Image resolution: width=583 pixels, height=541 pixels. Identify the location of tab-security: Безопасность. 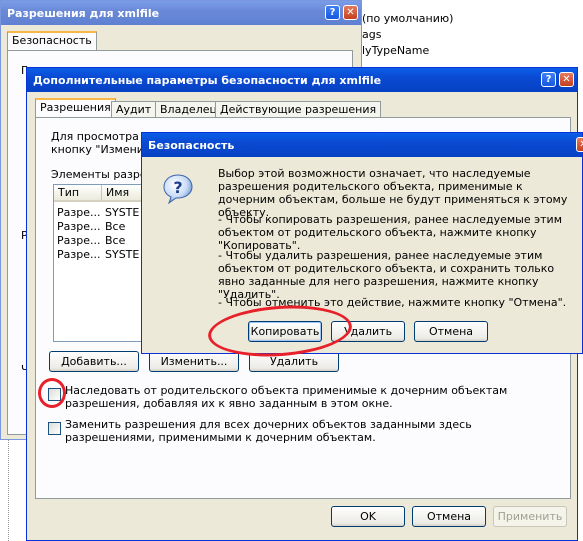
(52, 41).